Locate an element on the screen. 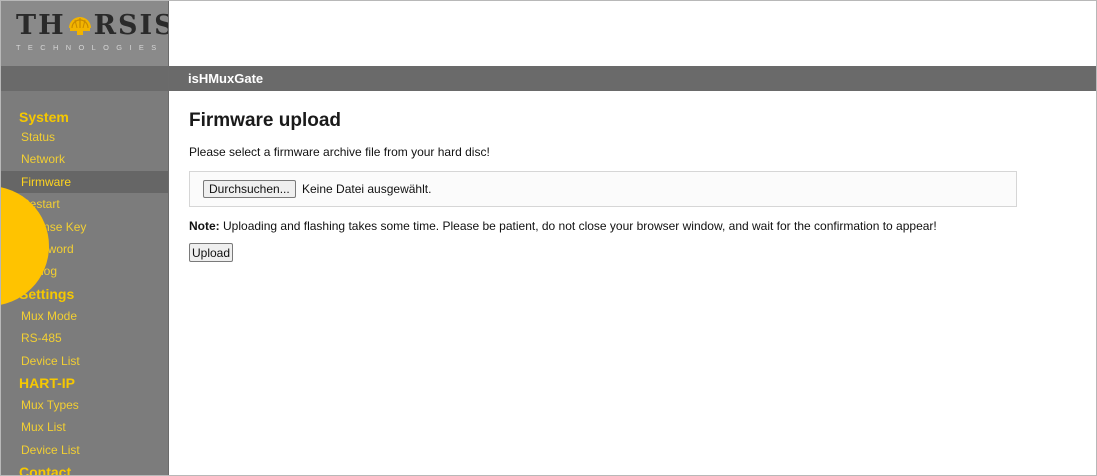  logo-wordmark: TH RSIS is located at coordinates (92, 25).